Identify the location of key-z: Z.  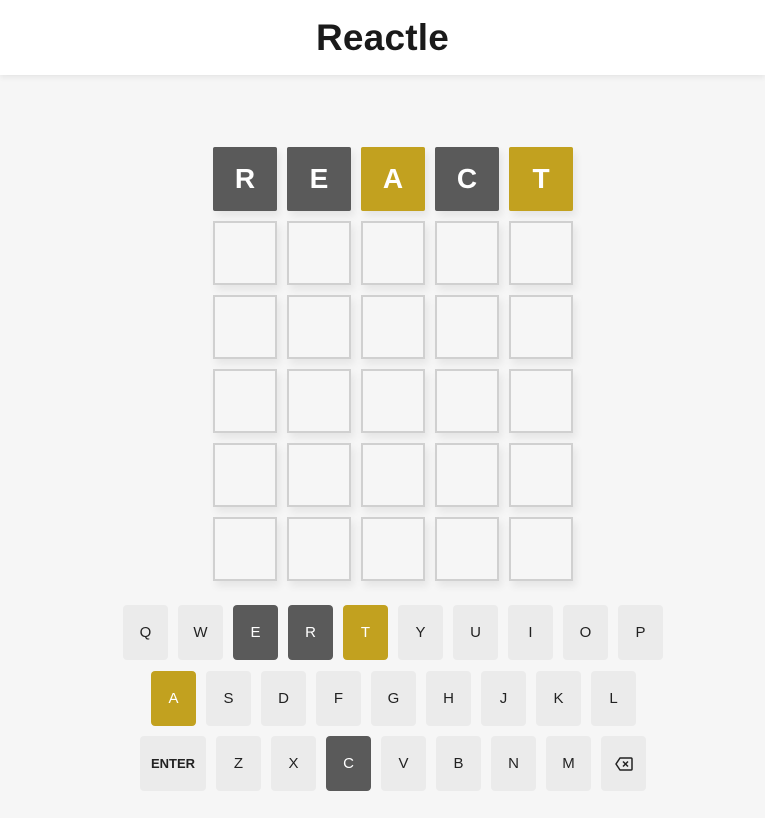
(238, 763).